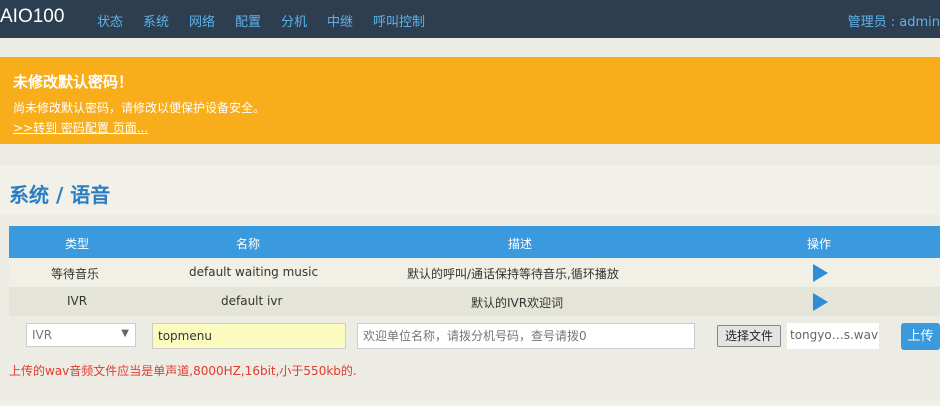 This screenshot has height=406, width=940. I want to click on nav-config: 配置, so click(248, 20).